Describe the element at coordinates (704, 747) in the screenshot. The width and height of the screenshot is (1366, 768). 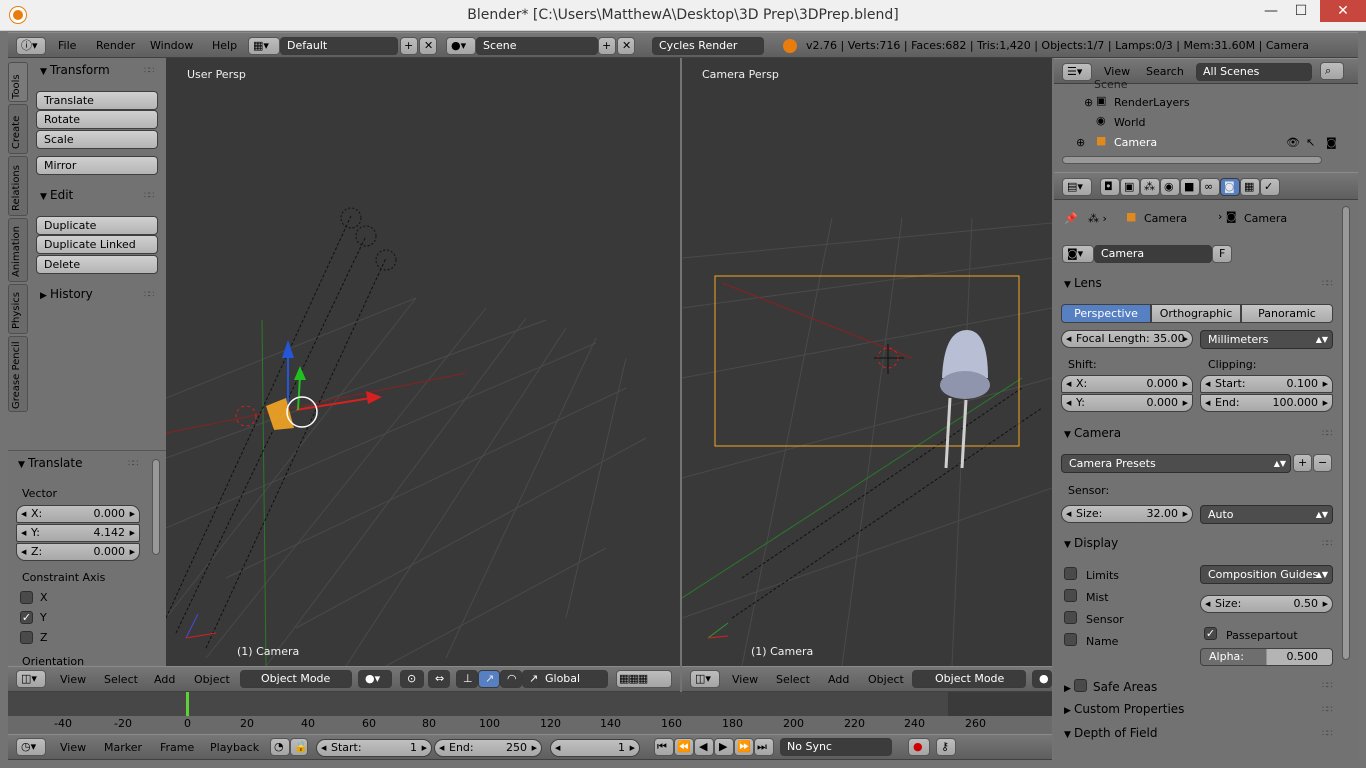
I see `play-reverse-button: ◀` at that location.